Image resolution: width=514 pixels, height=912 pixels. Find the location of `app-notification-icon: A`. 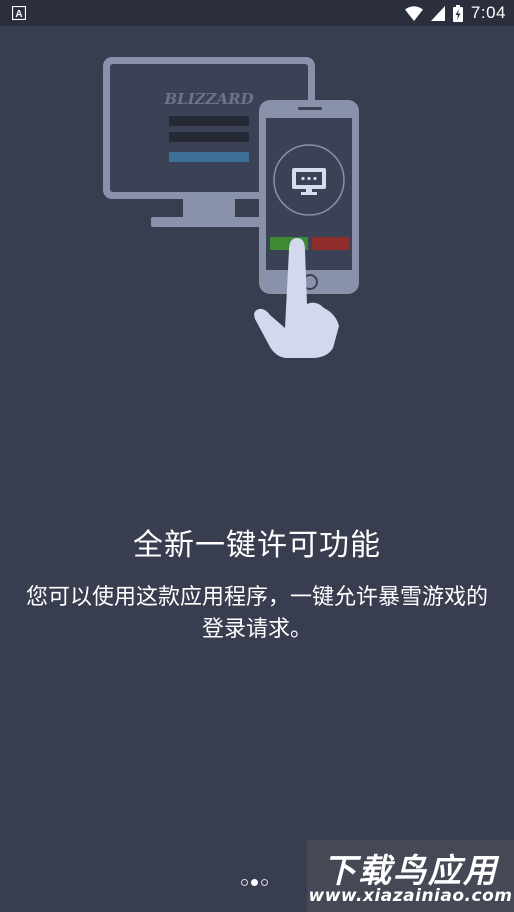

app-notification-icon: A is located at coordinates (19, 13).